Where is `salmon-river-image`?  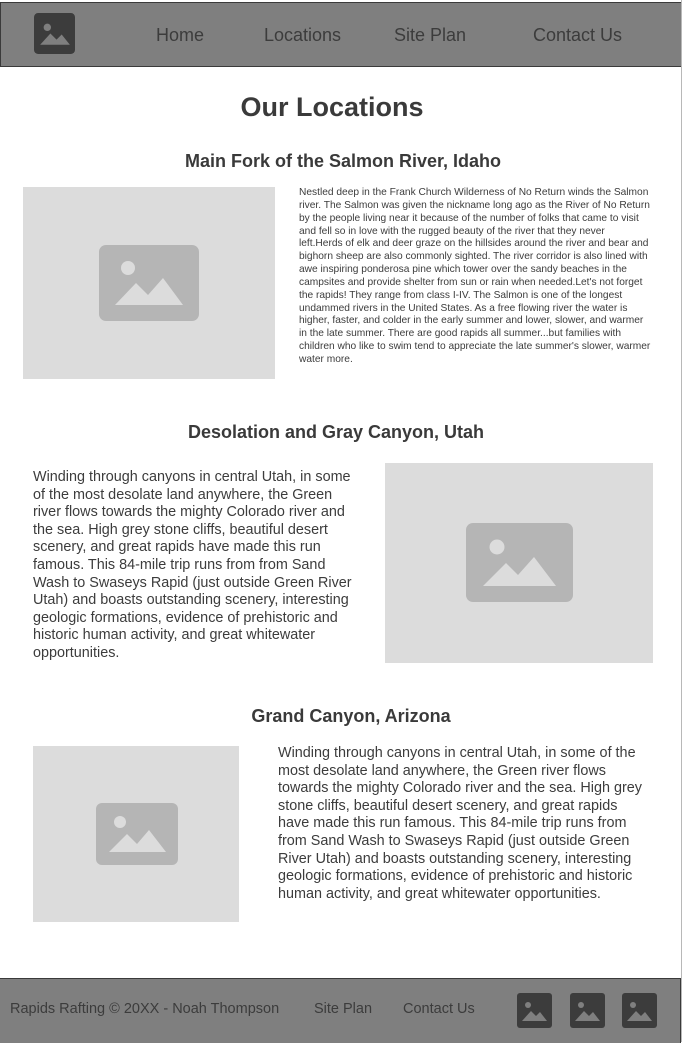
salmon-river-image is located at coordinates (149, 283).